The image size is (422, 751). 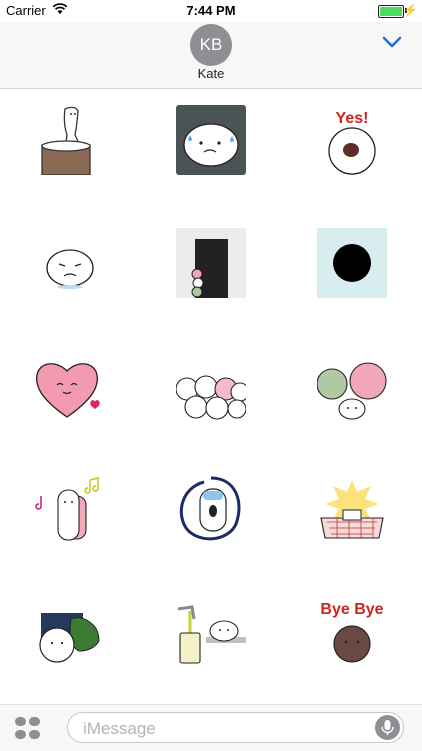 What do you see at coordinates (352, 118) in the screenshot?
I see `sticker-caption-yes: Yes!` at bounding box center [352, 118].